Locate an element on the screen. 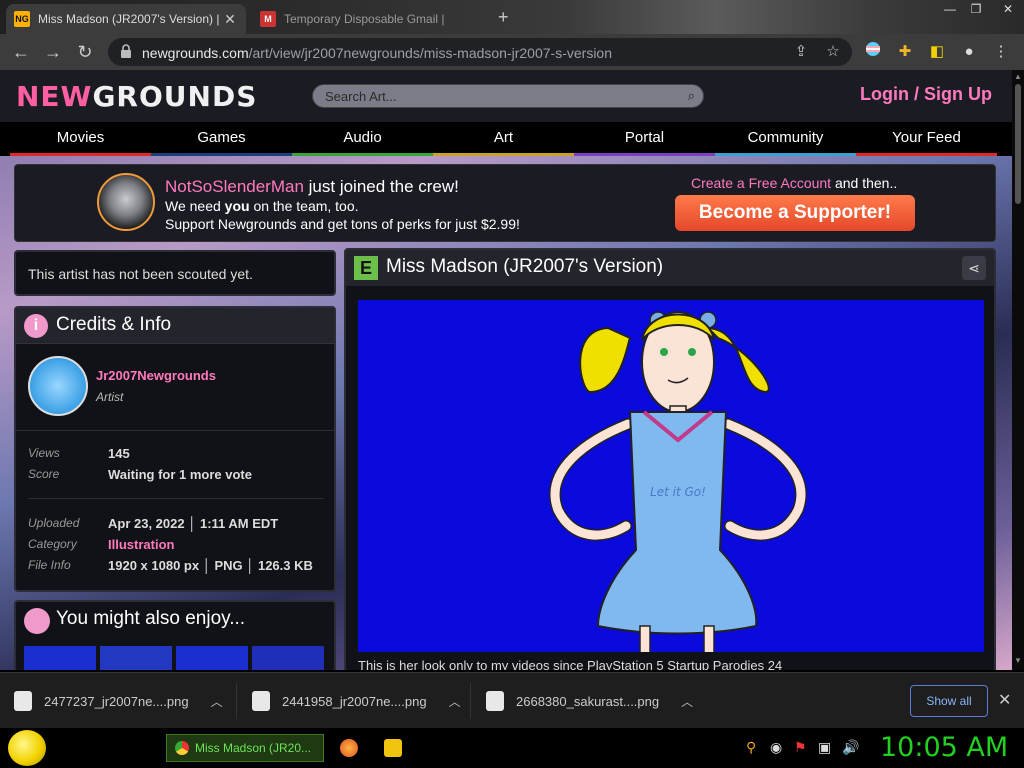 Image resolution: width=1024 pixels, height=768 pixels. and-then-text: and then.. is located at coordinates (864, 183).